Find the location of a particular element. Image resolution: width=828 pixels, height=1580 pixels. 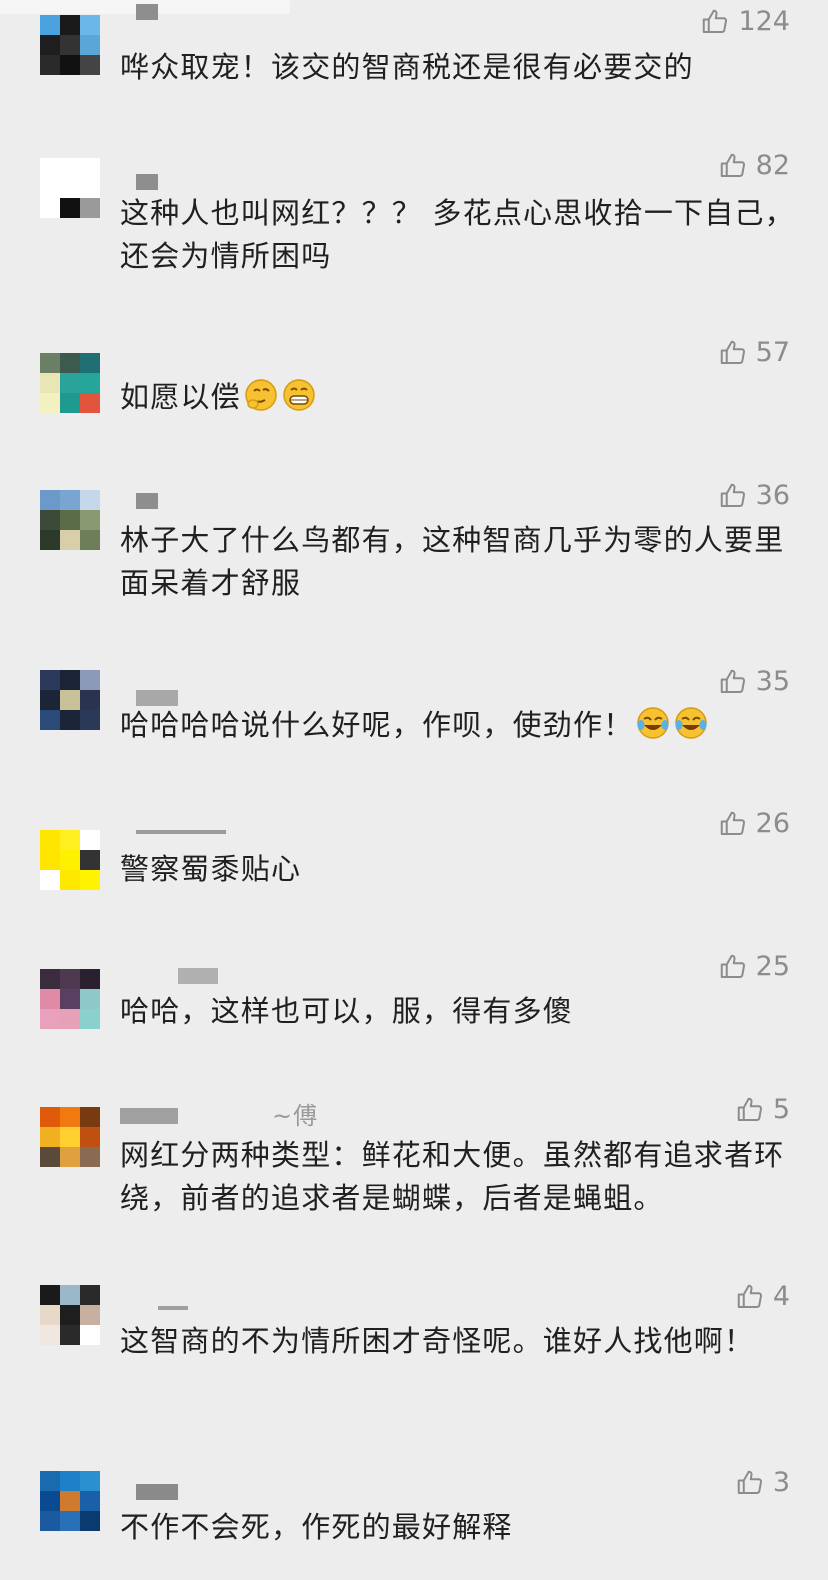

like-button: 4 is located at coordinates (762, 1296).